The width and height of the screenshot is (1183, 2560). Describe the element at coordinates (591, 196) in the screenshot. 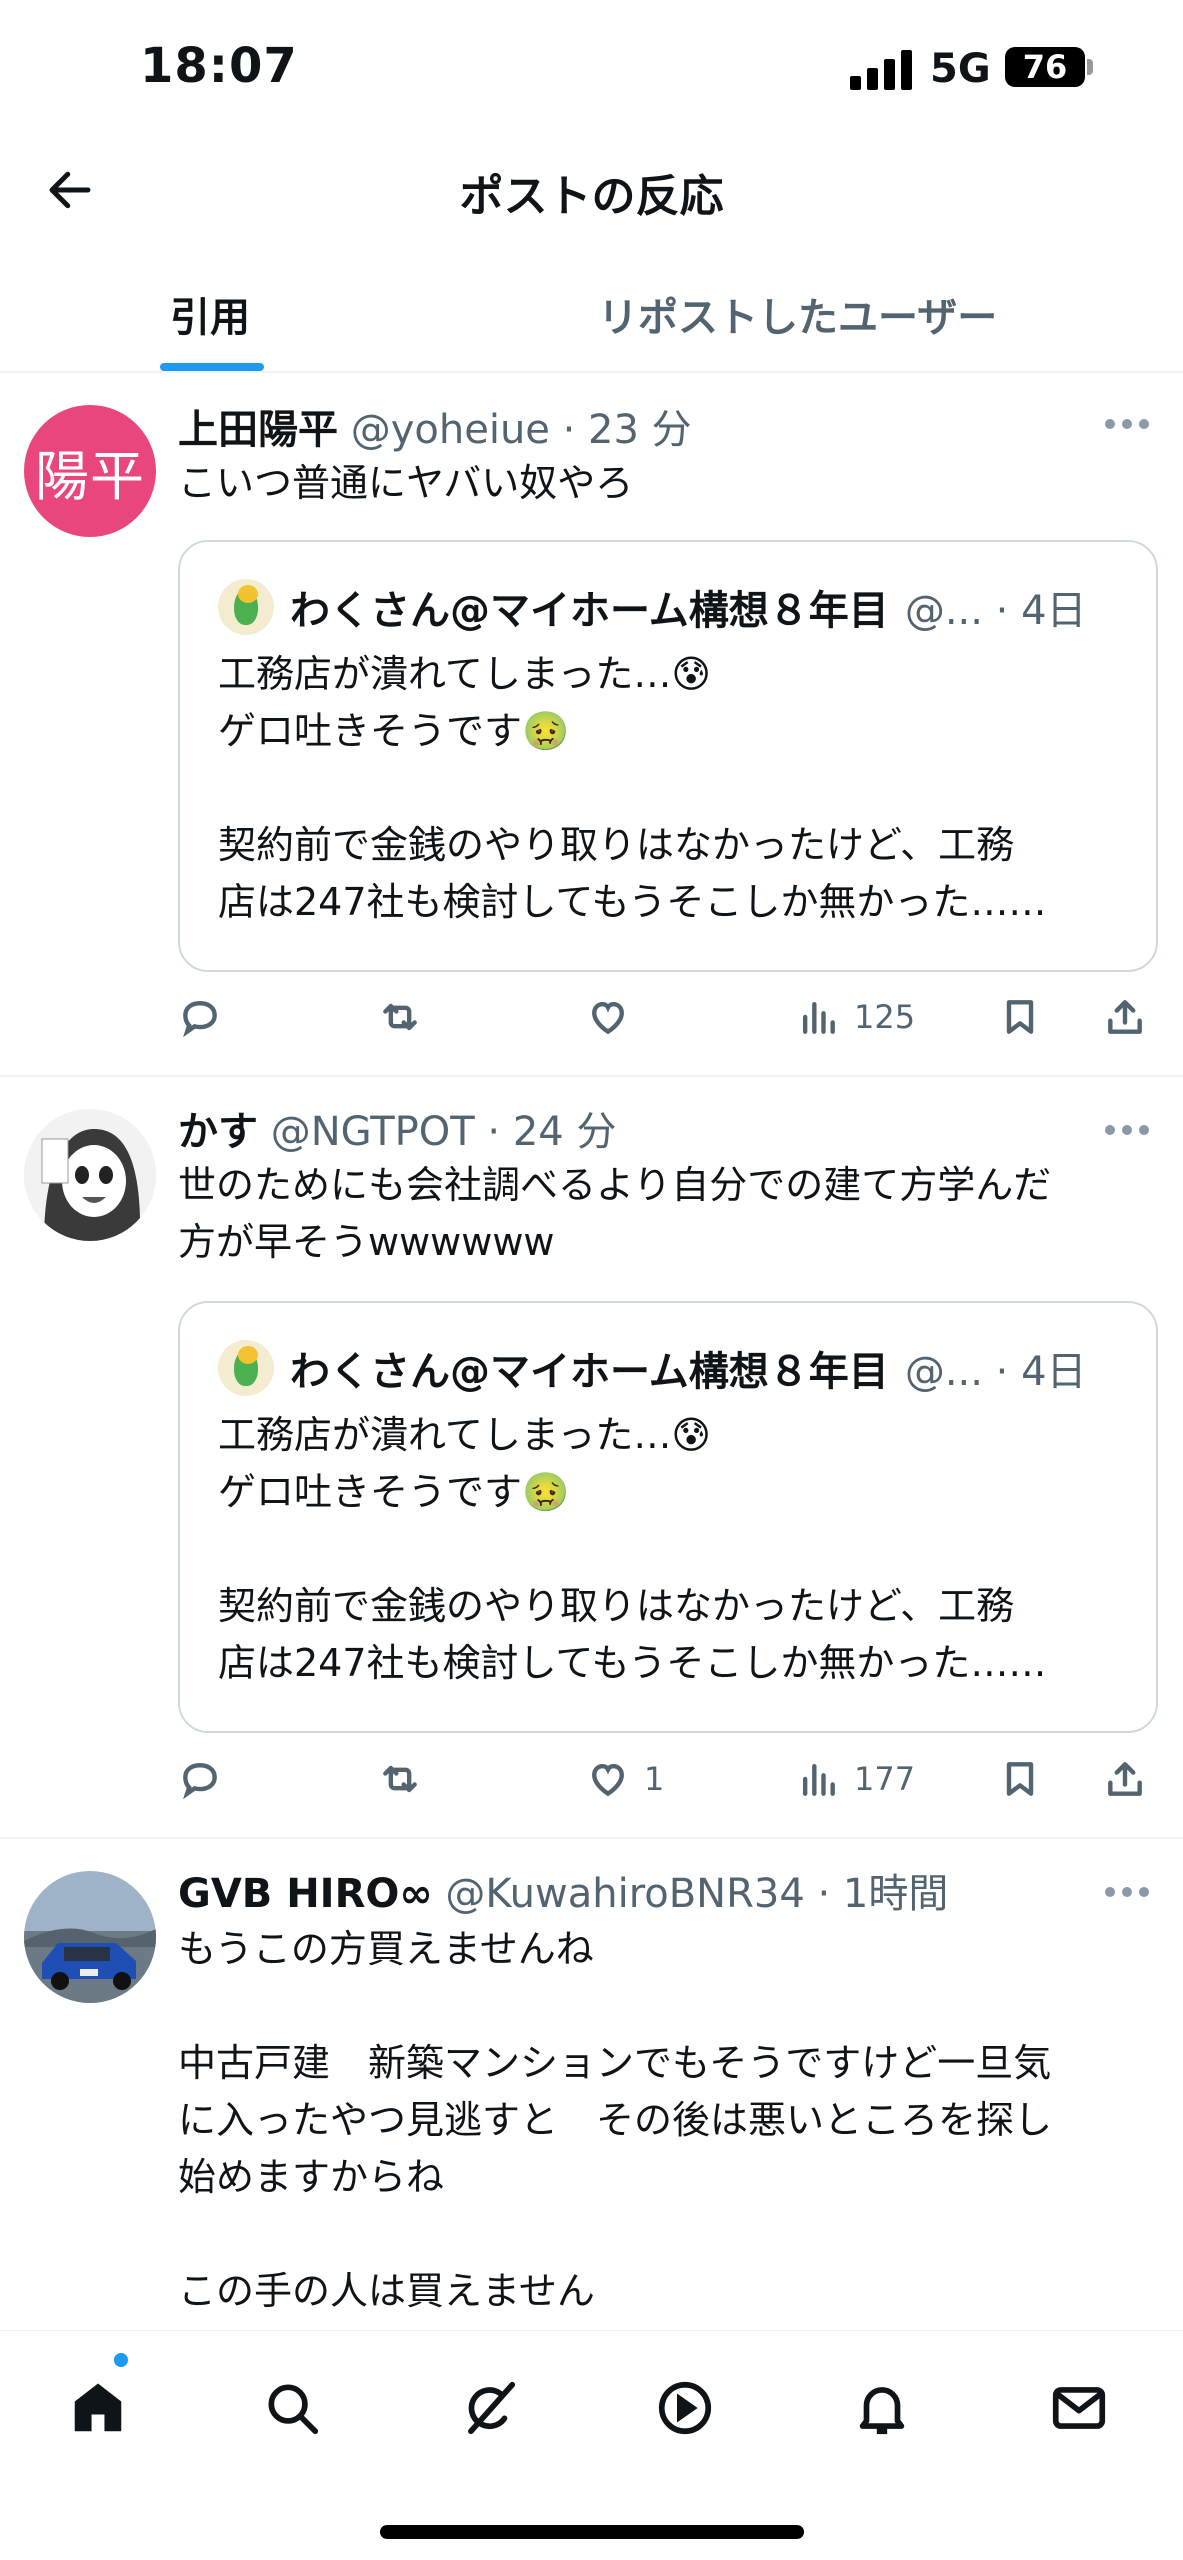

I see `page-title: ポストの反応` at that location.